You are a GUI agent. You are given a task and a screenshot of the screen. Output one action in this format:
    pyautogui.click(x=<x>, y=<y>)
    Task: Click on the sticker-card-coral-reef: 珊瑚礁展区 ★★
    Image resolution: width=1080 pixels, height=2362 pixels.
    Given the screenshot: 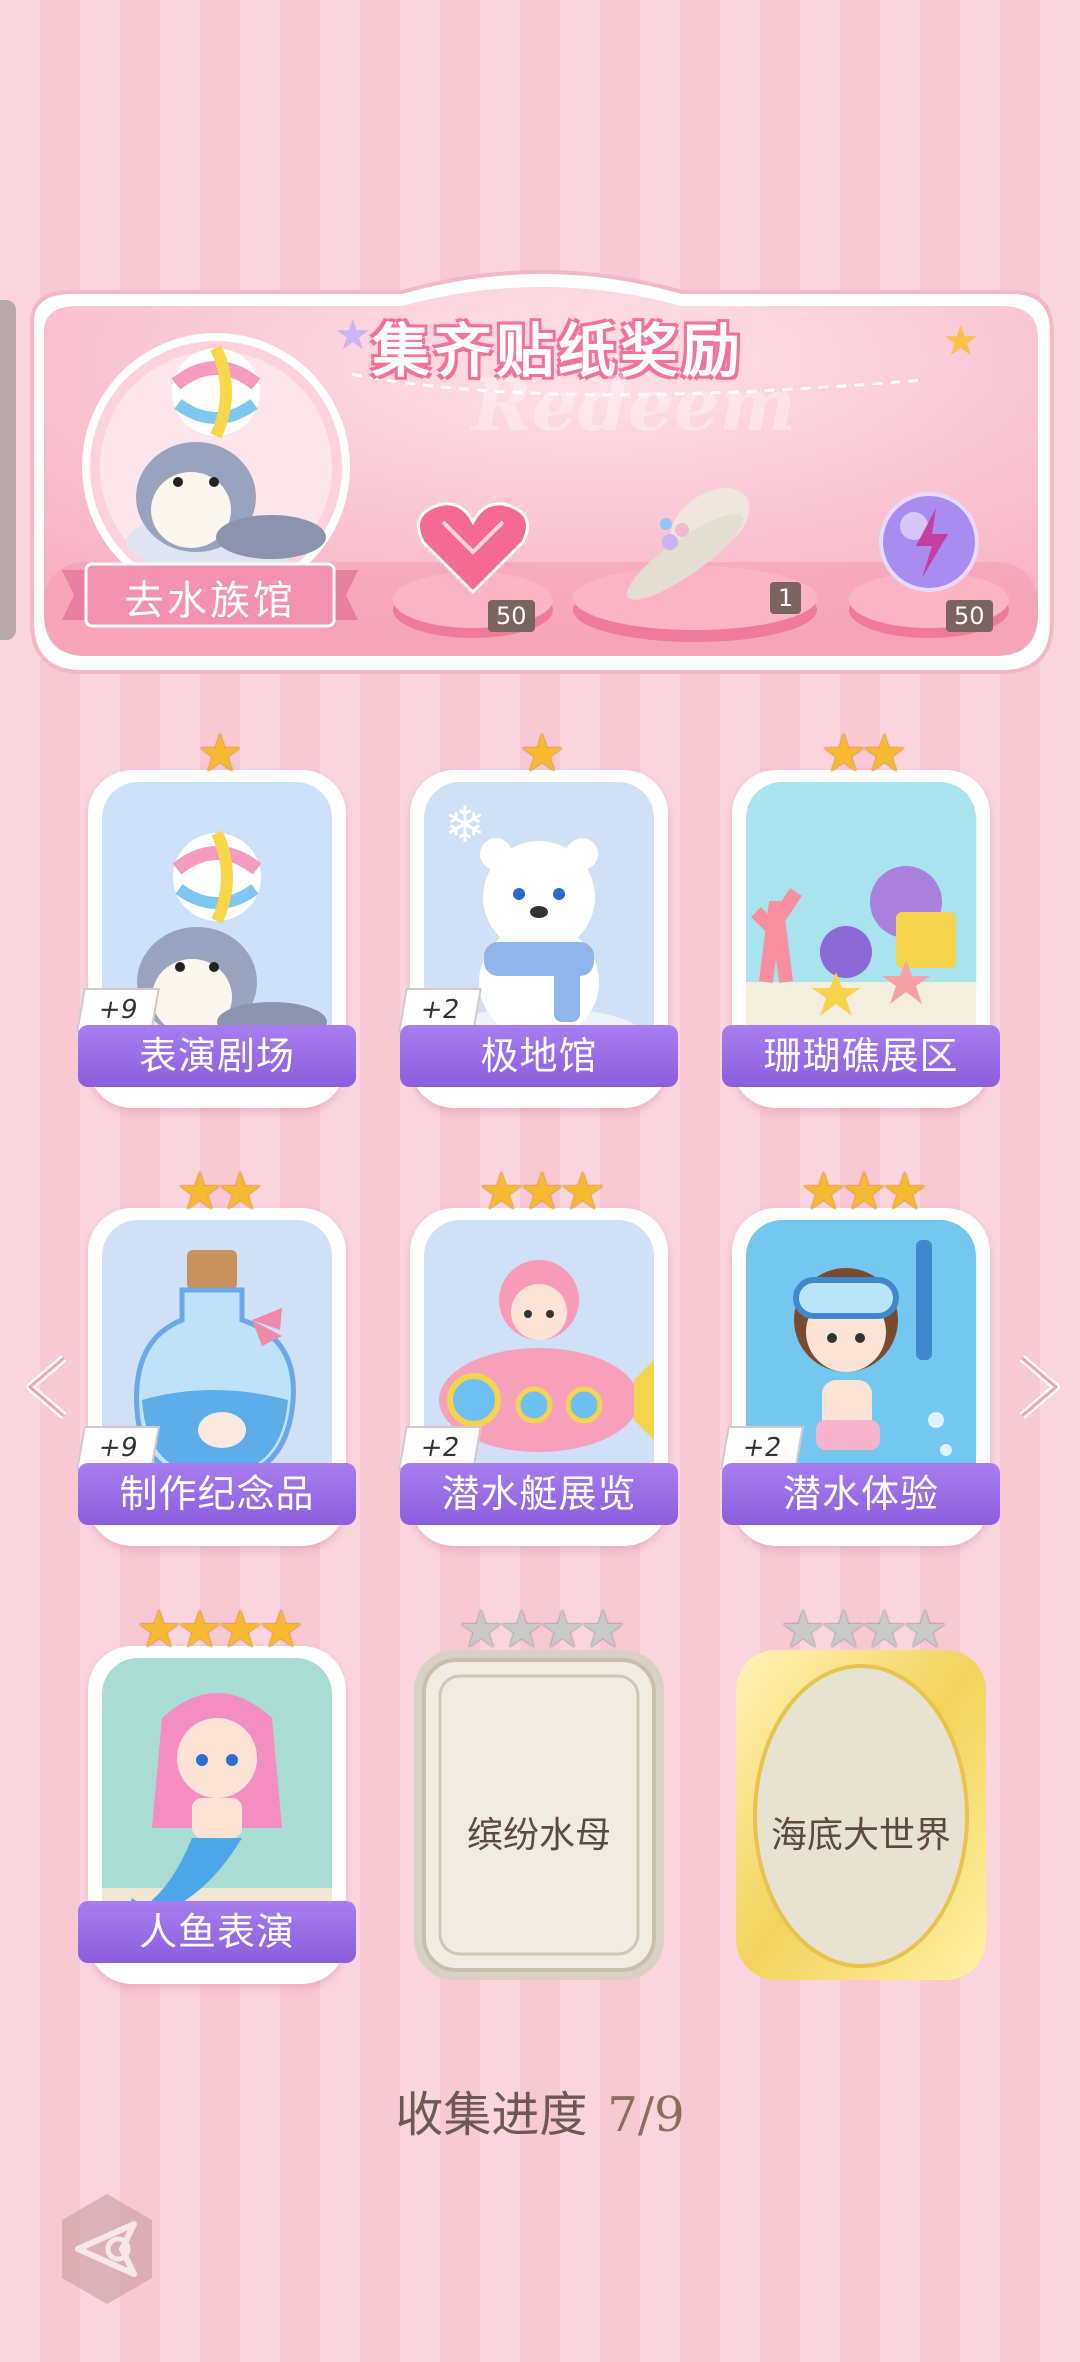 What is the action you would take?
    pyautogui.click(x=861, y=919)
    